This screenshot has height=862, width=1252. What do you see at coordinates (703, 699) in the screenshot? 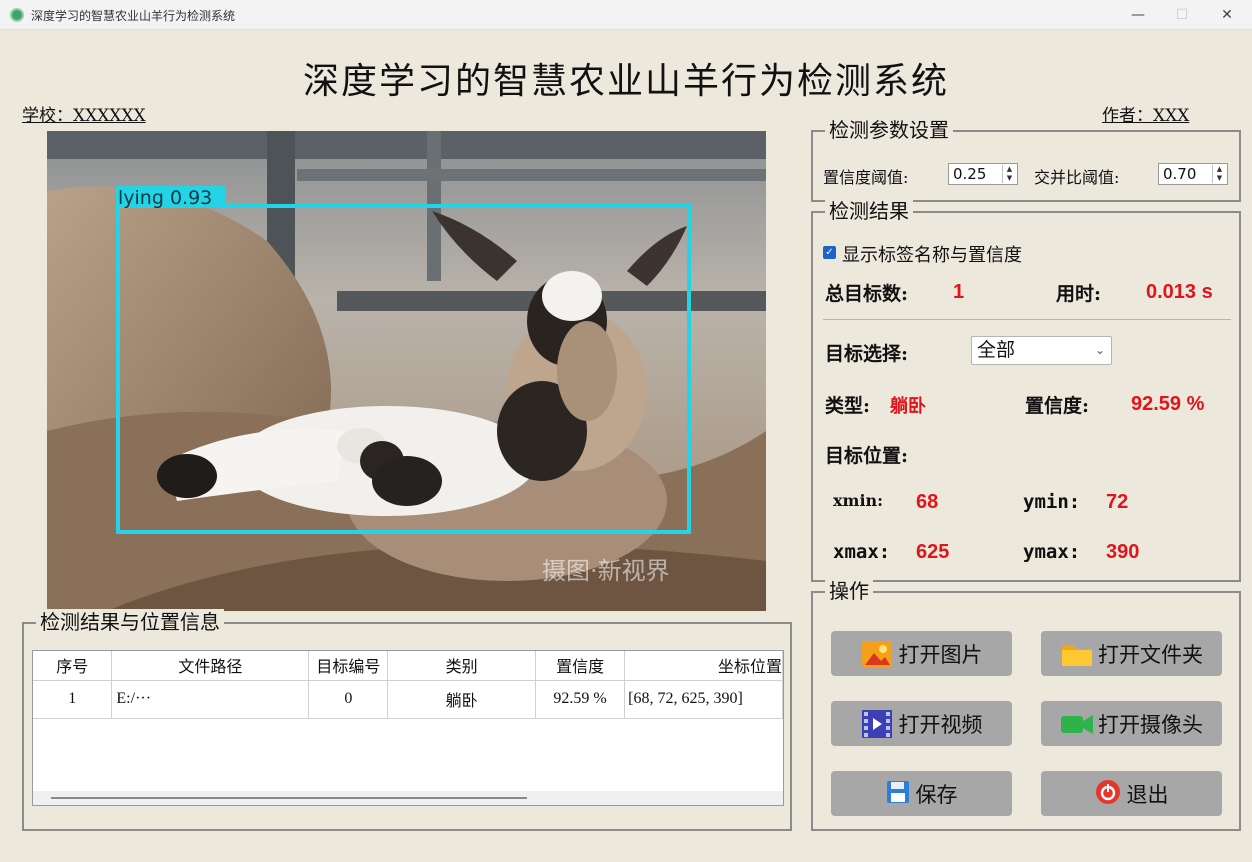
I see `table-cell: [68, 72, 625, 390]` at bounding box center [703, 699].